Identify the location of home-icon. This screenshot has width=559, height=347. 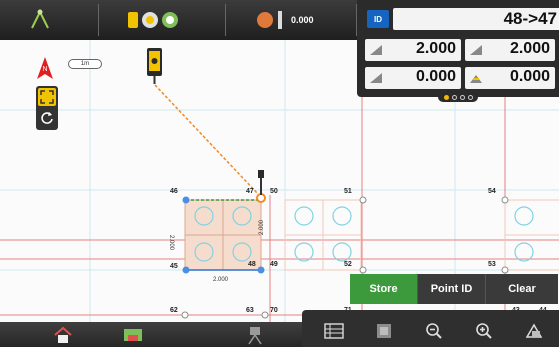
(63, 334).